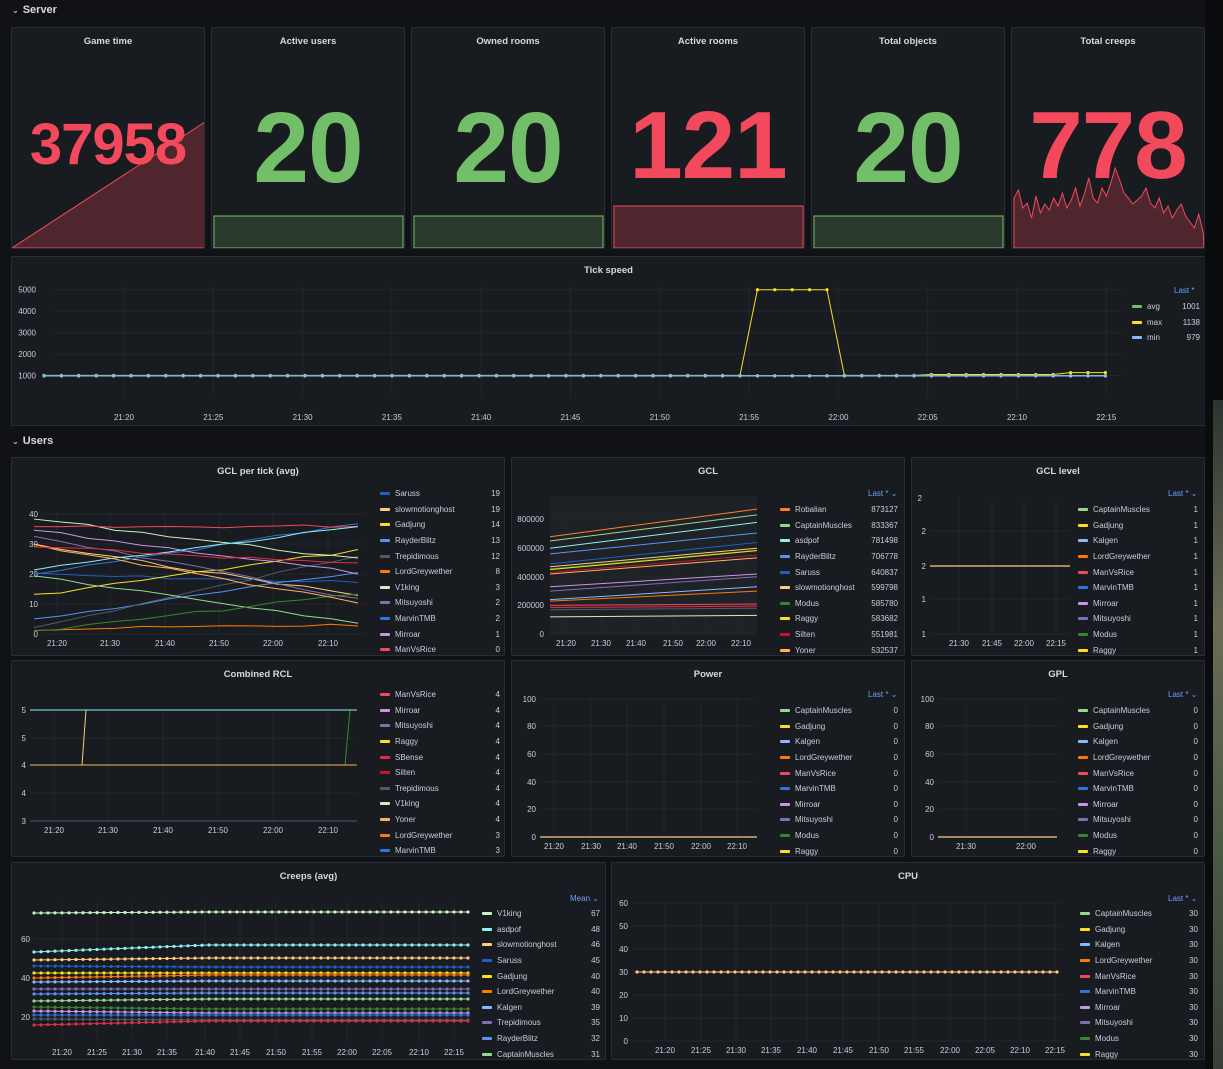 The image size is (1223, 1069). Describe the element at coordinates (440, 849) in the screenshot. I see `legend-item: MarvinTMB 3` at that location.